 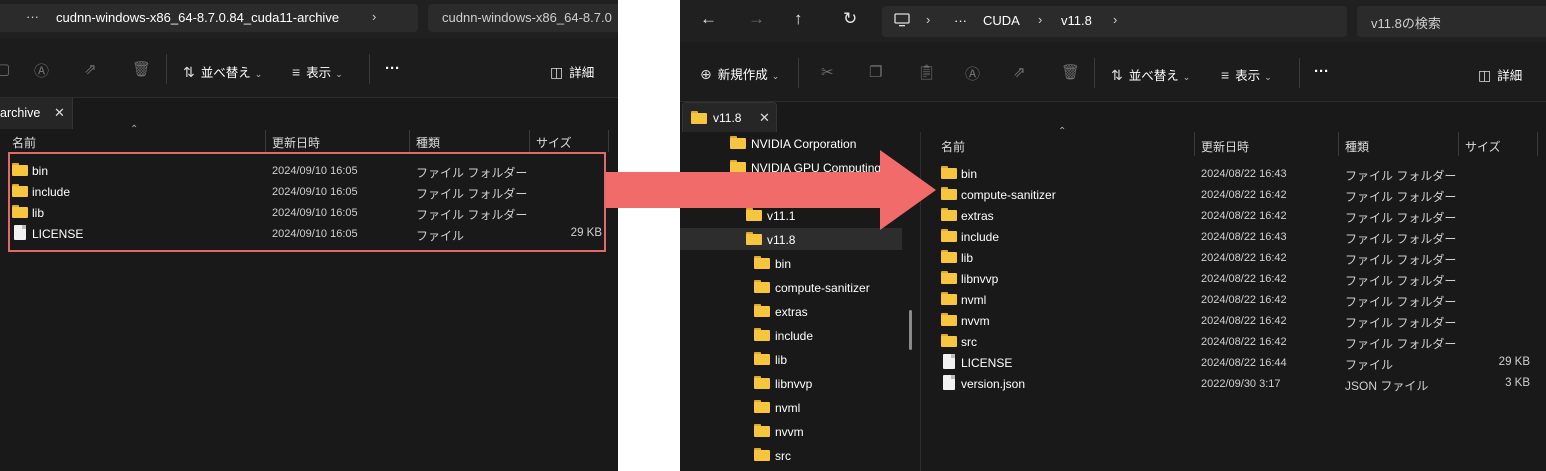 What do you see at coordinates (791, 359) in the screenshot?
I see `tree-item: lib` at bounding box center [791, 359].